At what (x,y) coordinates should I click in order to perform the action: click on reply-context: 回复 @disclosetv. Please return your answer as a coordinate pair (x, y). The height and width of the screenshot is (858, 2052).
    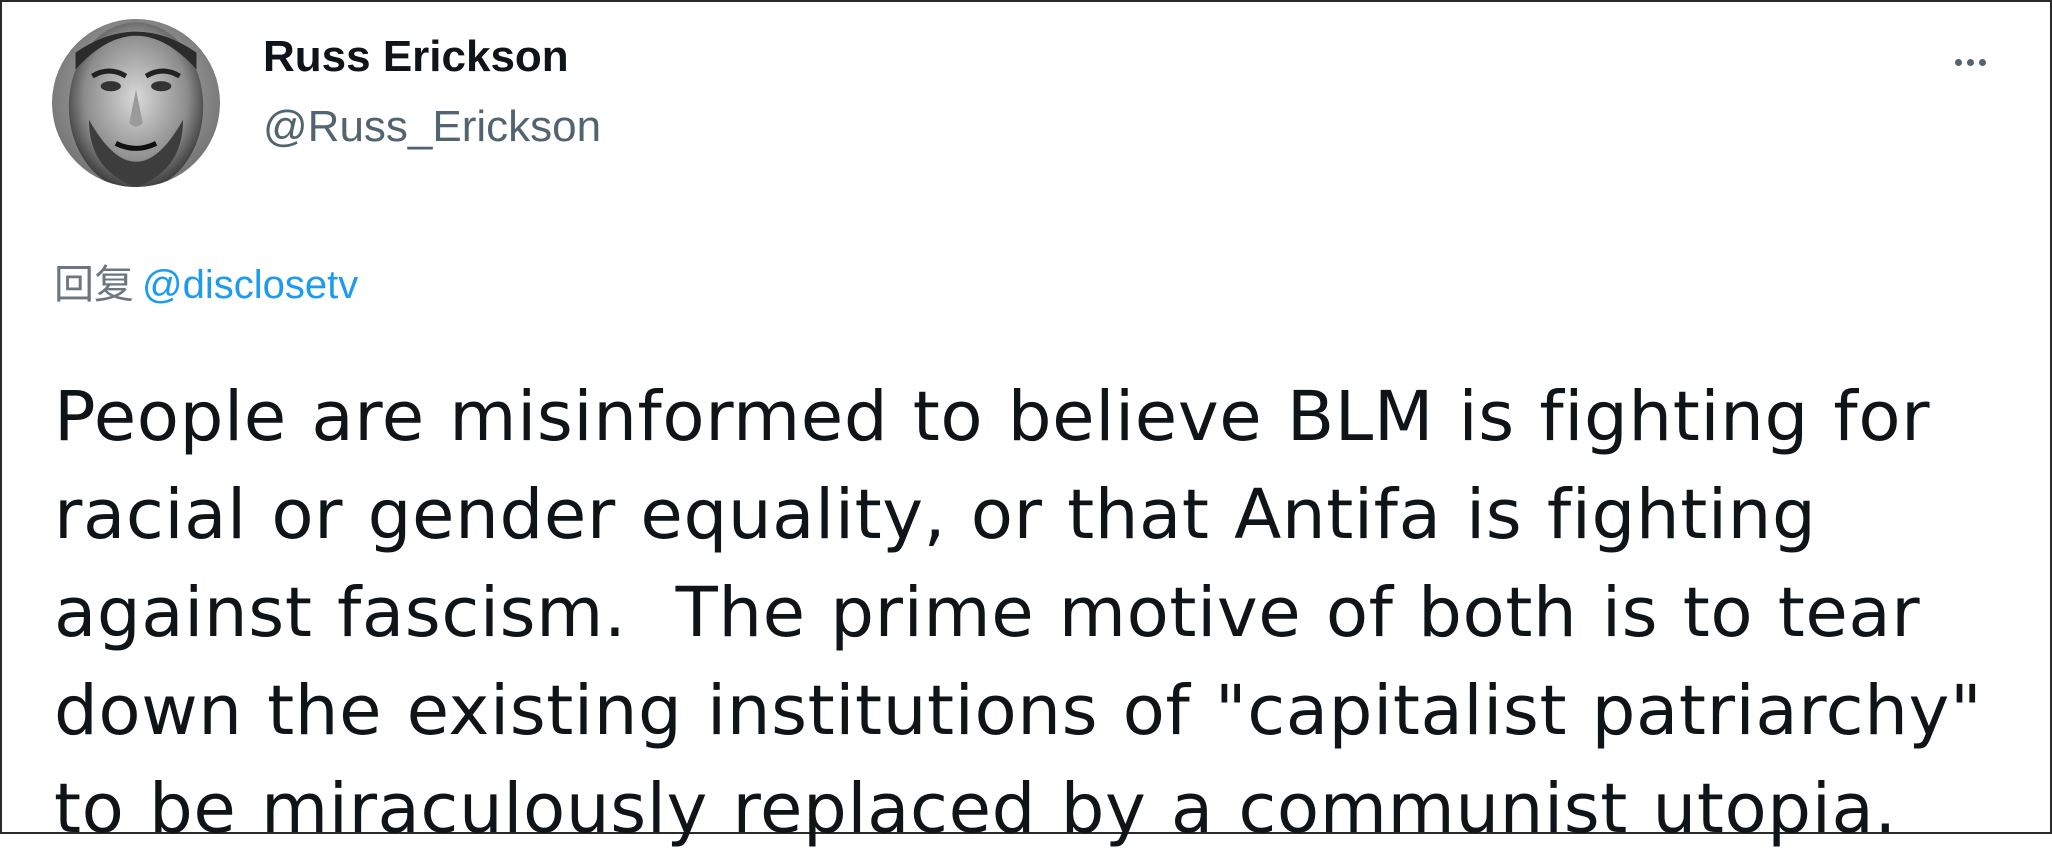
    Looking at the image, I should click on (206, 281).